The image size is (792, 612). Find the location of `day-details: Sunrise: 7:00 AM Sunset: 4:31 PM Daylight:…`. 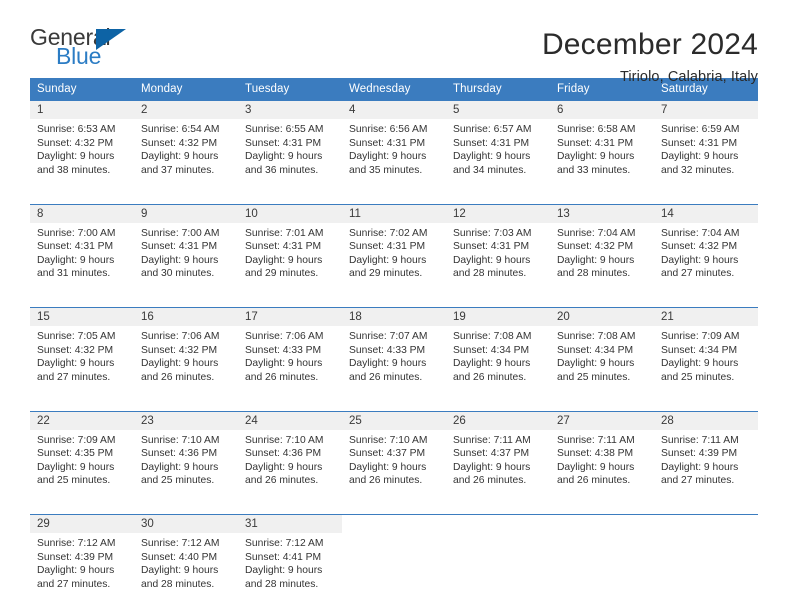

day-details: Sunrise: 7:00 AM Sunset: 4:31 PM Daylight:… is located at coordinates (82, 257).